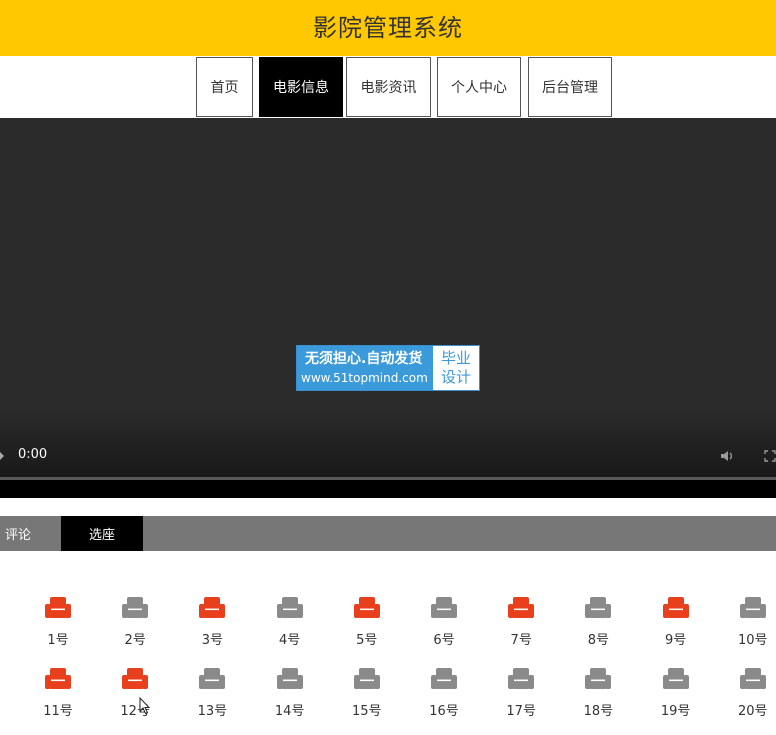  What do you see at coordinates (598, 697) in the screenshot?
I see `seat-18: 18号` at bounding box center [598, 697].